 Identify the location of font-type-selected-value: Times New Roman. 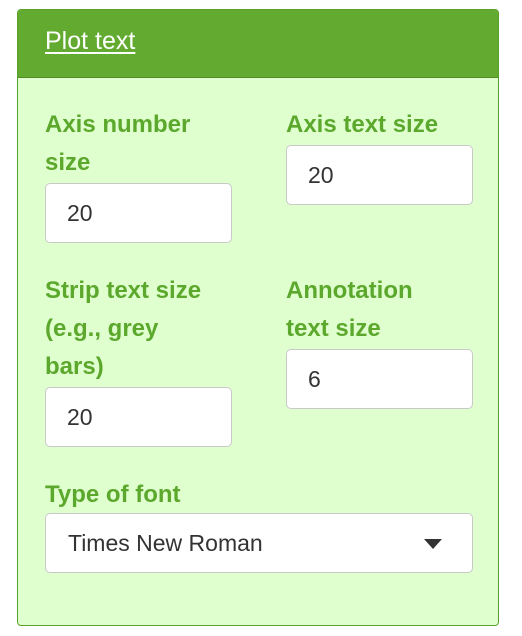
(165, 542).